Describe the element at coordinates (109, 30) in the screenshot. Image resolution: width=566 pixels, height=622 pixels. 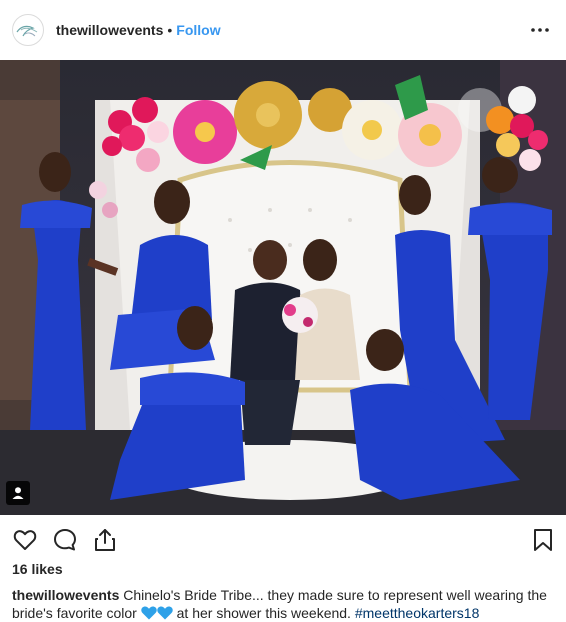
I see `post-username: thewillowevents` at that location.